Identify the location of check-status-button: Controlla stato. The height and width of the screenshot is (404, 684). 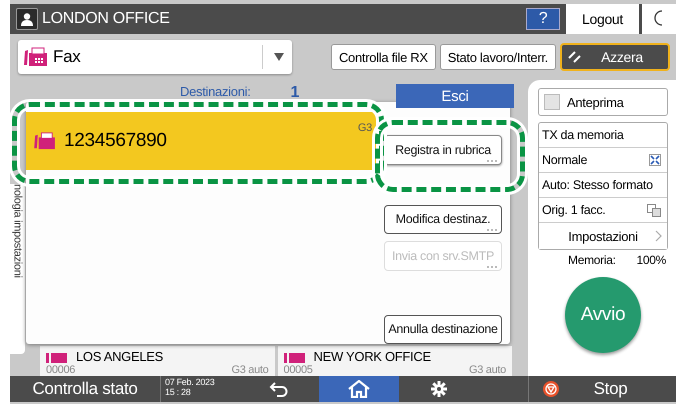
(85, 389).